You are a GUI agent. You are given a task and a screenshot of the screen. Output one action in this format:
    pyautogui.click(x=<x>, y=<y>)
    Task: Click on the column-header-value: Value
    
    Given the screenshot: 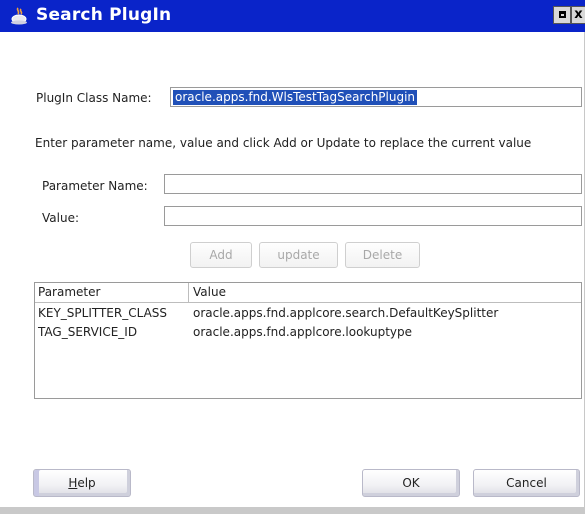 What is the action you would take?
    pyautogui.click(x=209, y=292)
    